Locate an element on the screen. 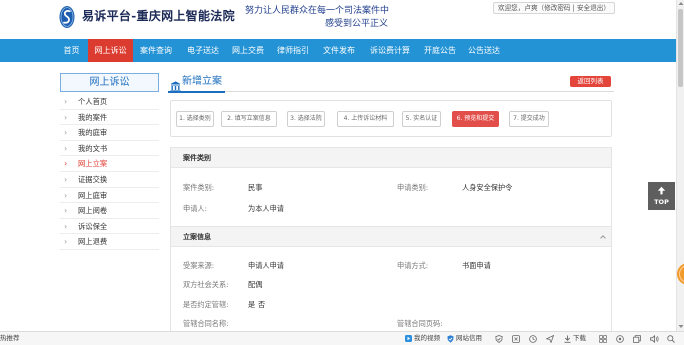 The image size is (684, 345). nav-item-online-litigation: 网上诉讼 is located at coordinates (110, 50).